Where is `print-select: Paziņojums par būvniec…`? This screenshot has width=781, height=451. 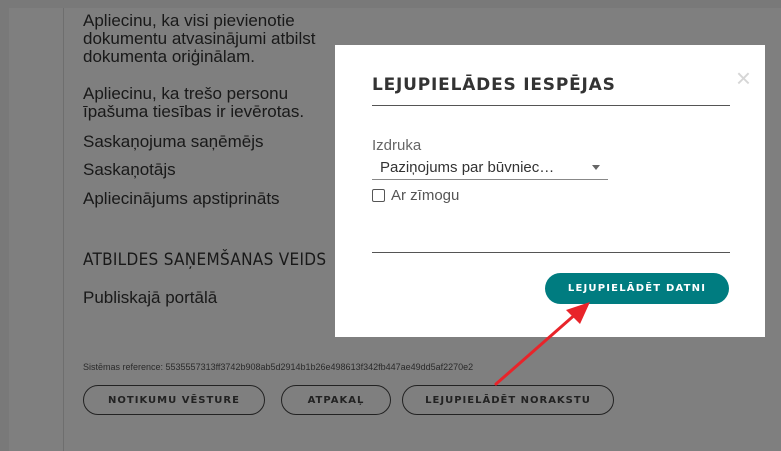
print-select: Paziņojums par būvniec… is located at coordinates (490, 169).